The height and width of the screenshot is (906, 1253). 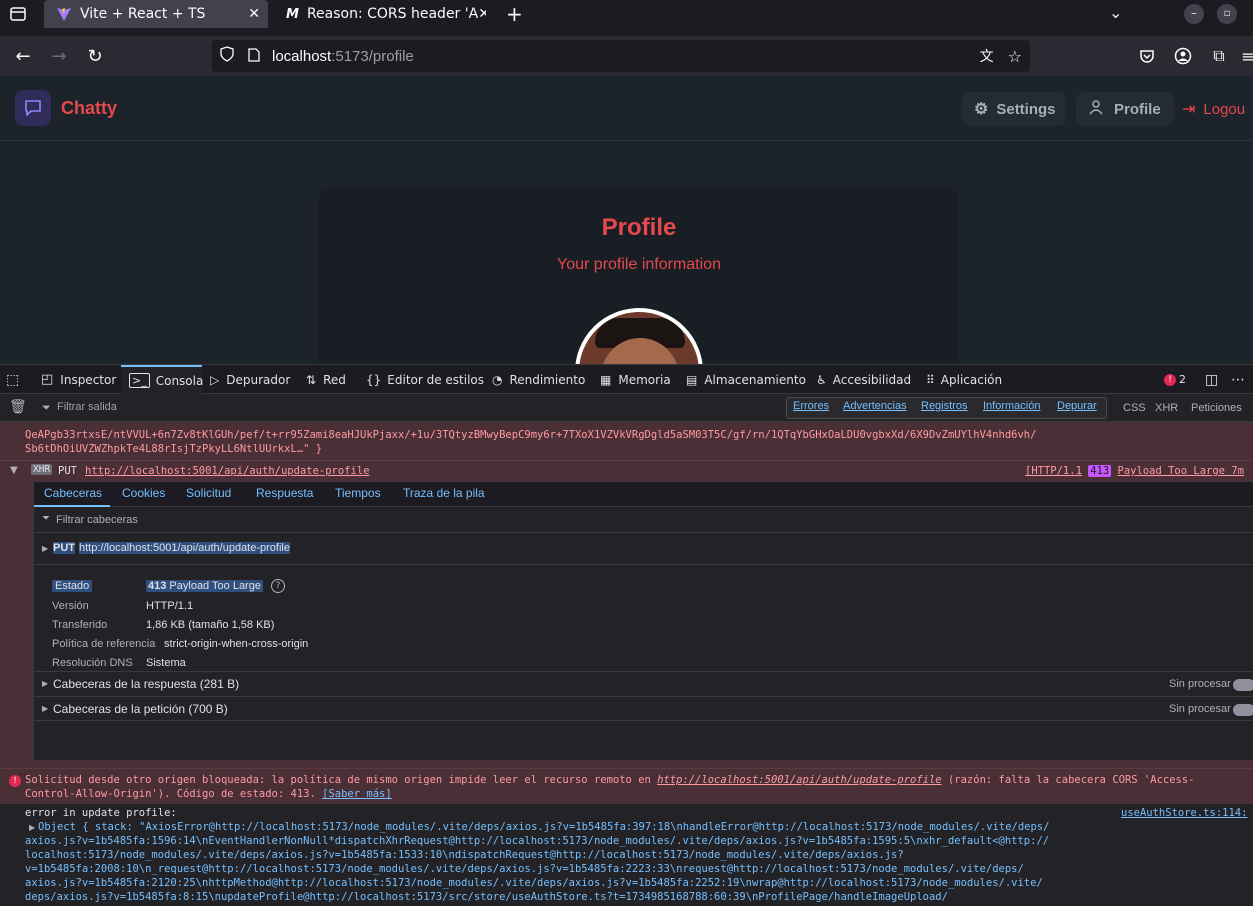 I want to click on filter-output-input: Filtrar salida, so click(x=87, y=407).